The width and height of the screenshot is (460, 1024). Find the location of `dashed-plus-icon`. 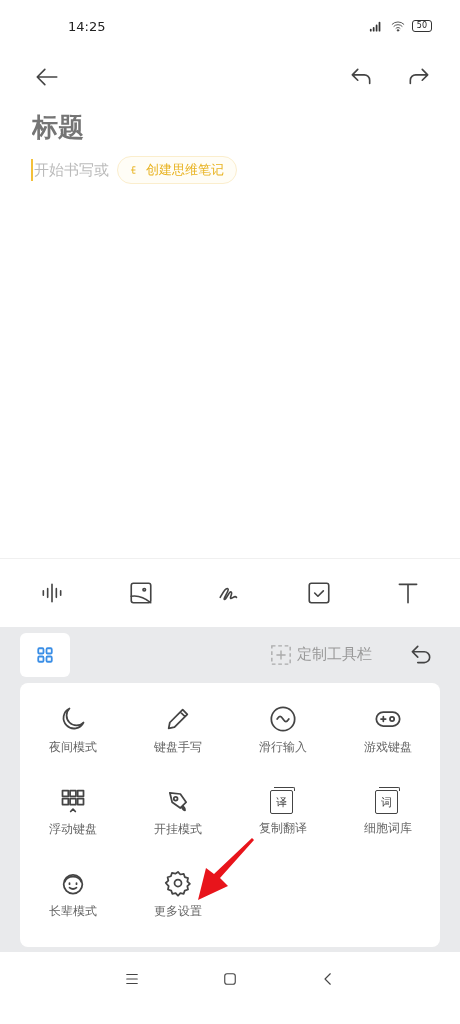

dashed-plus-icon is located at coordinates (281, 654).